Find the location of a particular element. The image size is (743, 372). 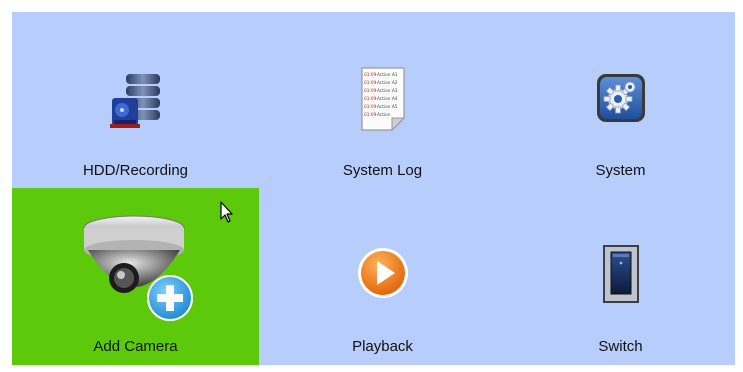

hdd-database-icon is located at coordinates (136, 100).